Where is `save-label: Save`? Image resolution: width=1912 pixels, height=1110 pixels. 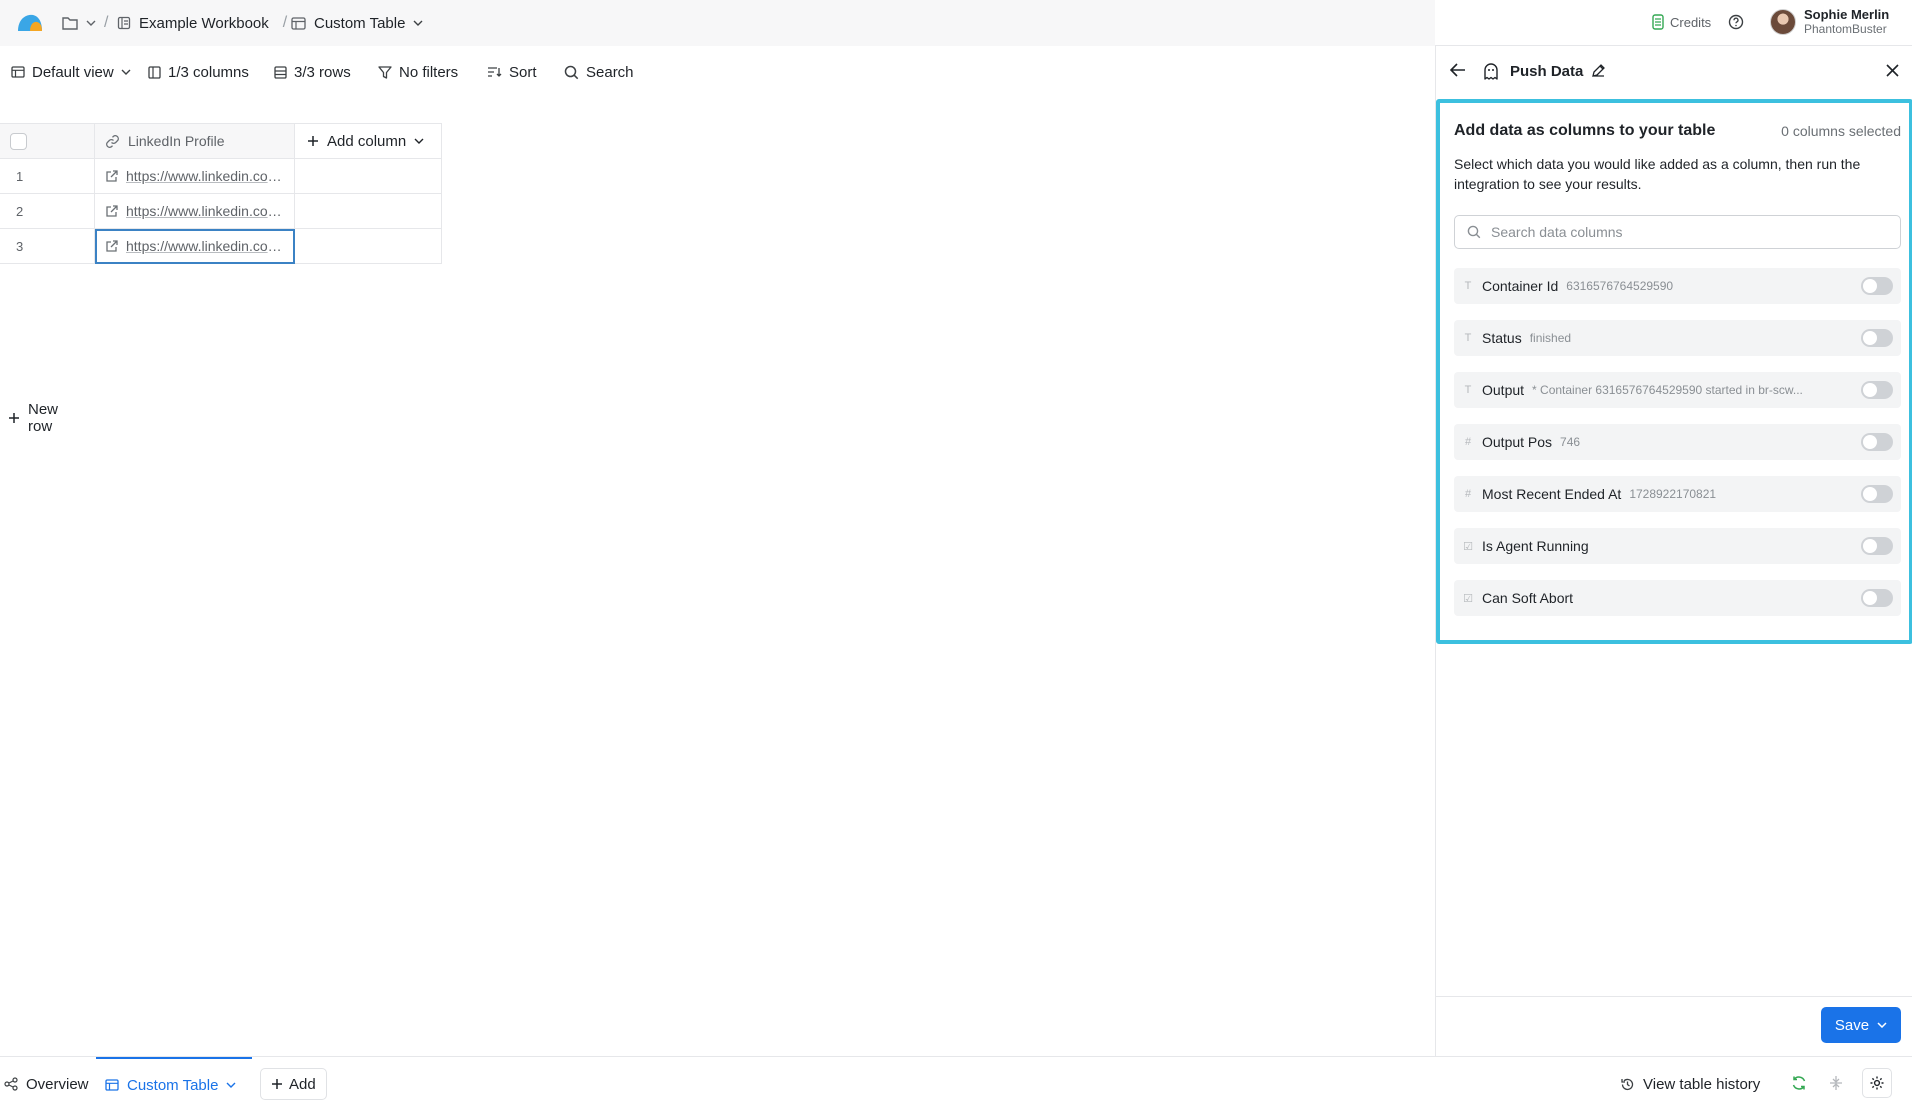
save-label: Save is located at coordinates (1852, 1025).